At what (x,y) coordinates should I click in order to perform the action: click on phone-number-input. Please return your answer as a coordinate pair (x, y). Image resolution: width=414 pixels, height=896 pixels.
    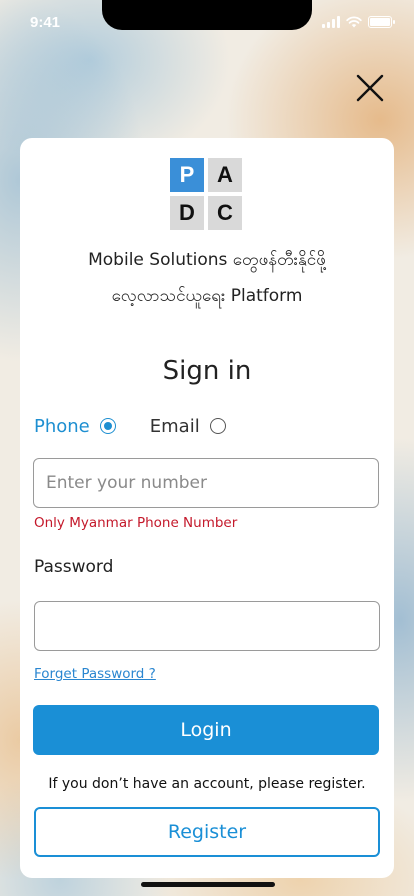
    Looking at the image, I should click on (206, 483).